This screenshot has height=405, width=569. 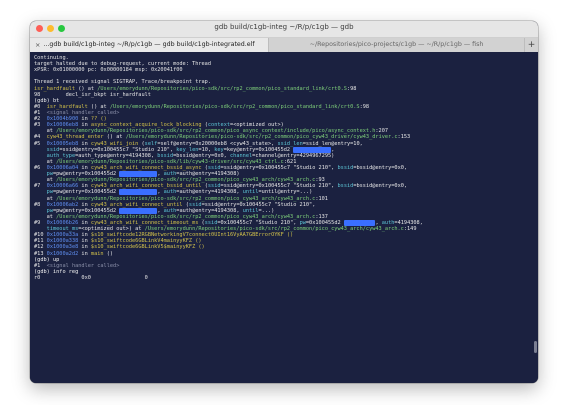 I want to click on terminal-text: 0x10006b26, so click(x=62, y=222).